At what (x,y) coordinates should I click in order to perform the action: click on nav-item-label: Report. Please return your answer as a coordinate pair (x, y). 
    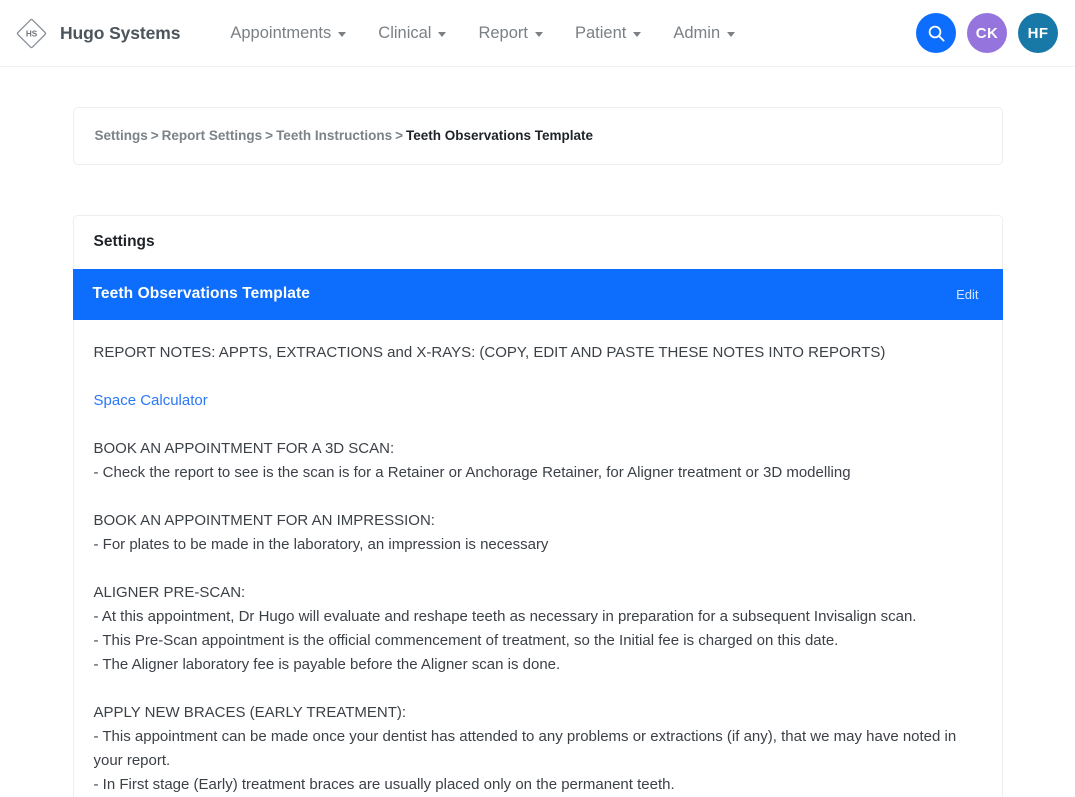
    Looking at the image, I should click on (503, 32).